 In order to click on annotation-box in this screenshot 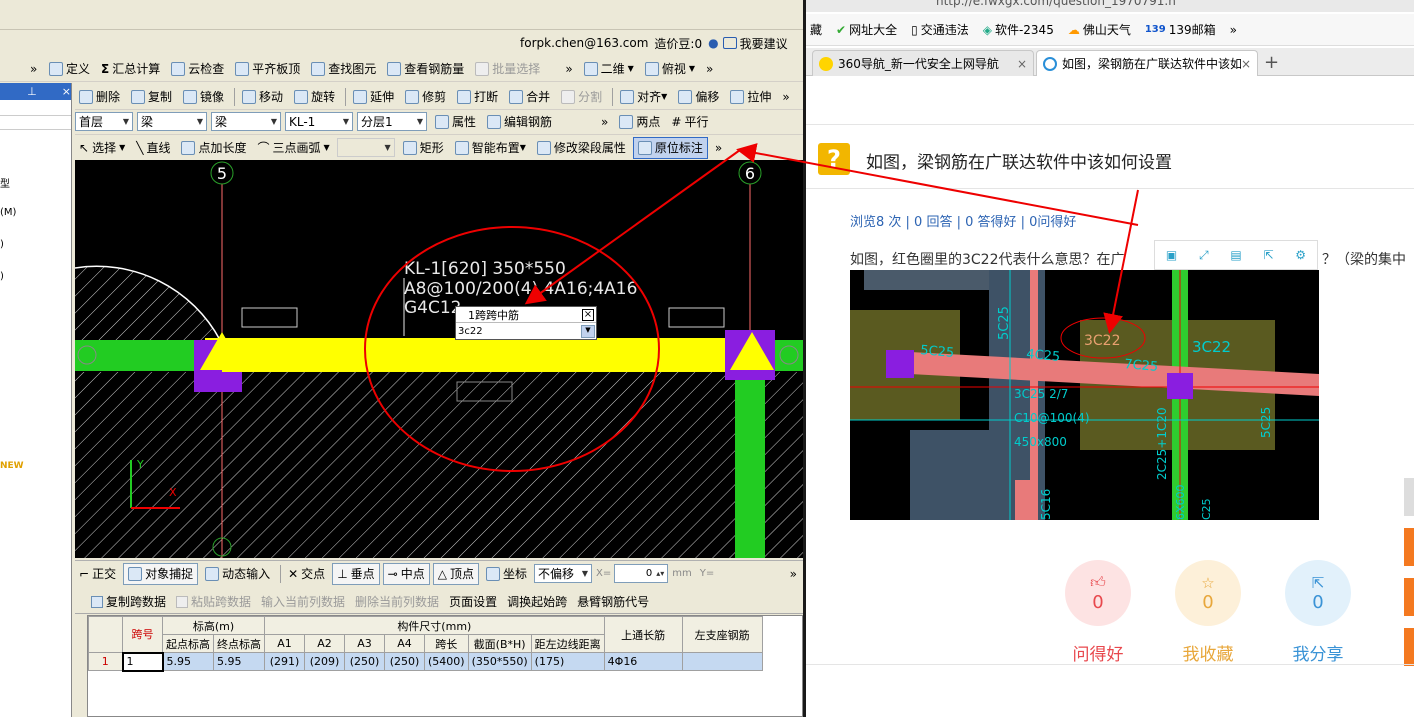, I will do `click(269, 317)`.